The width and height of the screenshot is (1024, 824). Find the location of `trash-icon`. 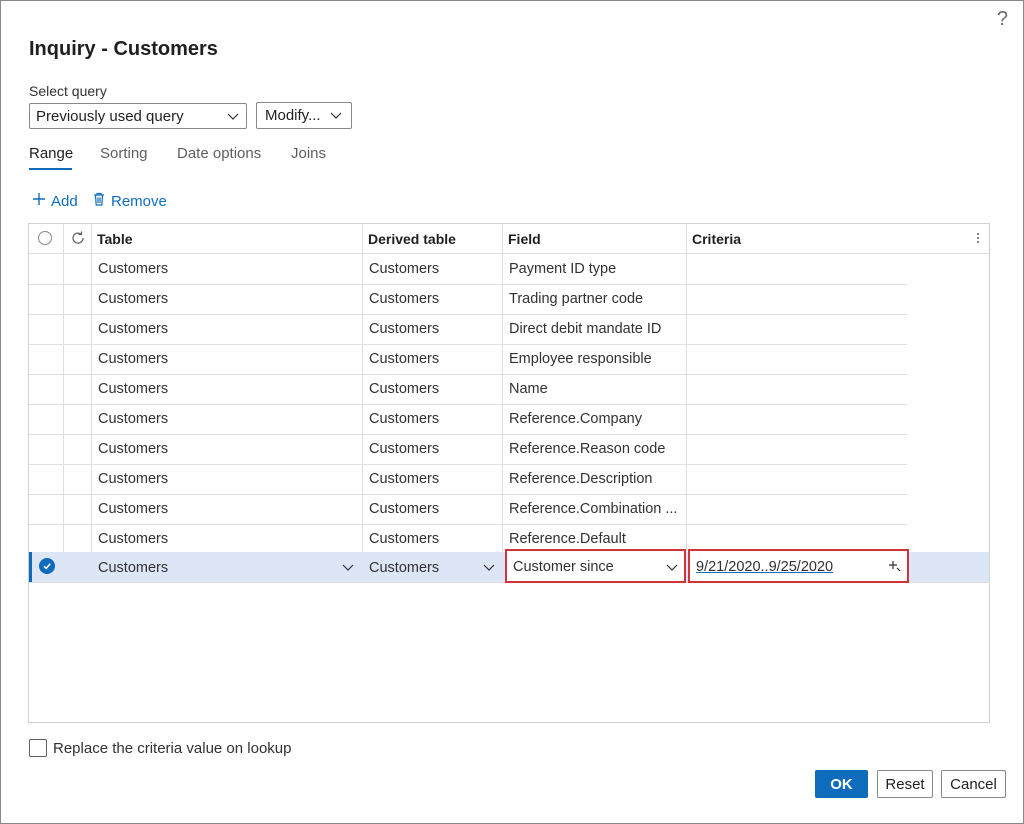

trash-icon is located at coordinates (99, 201).